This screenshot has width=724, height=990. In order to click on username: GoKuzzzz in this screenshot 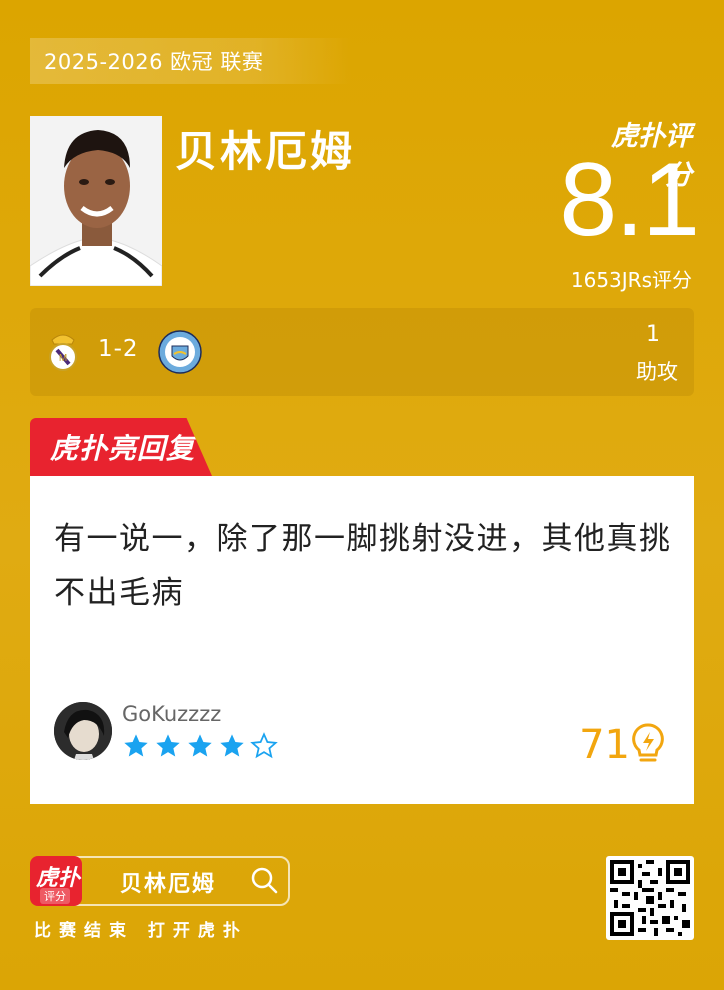, I will do `click(171, 714)`.